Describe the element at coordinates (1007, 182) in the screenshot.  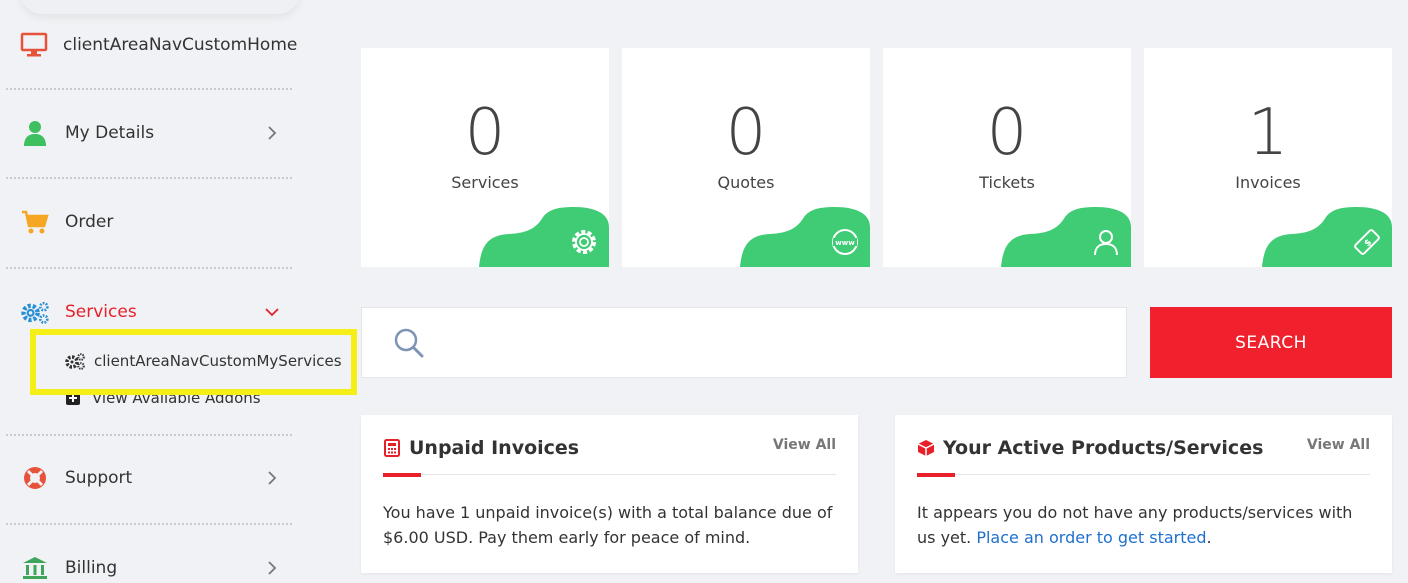
I see `stat-label: Tickets` at that location.